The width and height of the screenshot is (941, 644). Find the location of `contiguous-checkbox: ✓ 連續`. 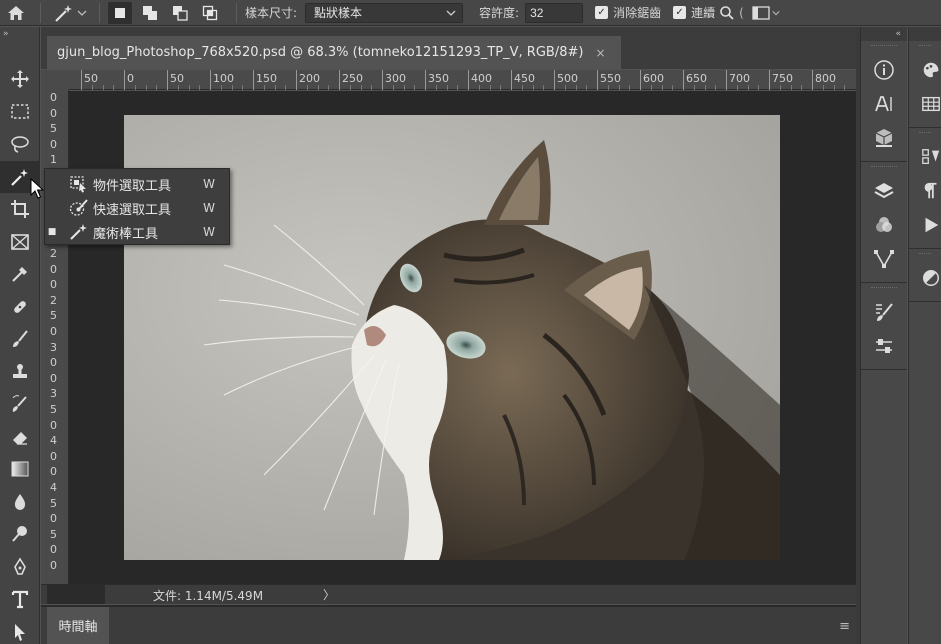

contiguous-checkbox: ✓ 連續 is located at coordinates (694, 12).